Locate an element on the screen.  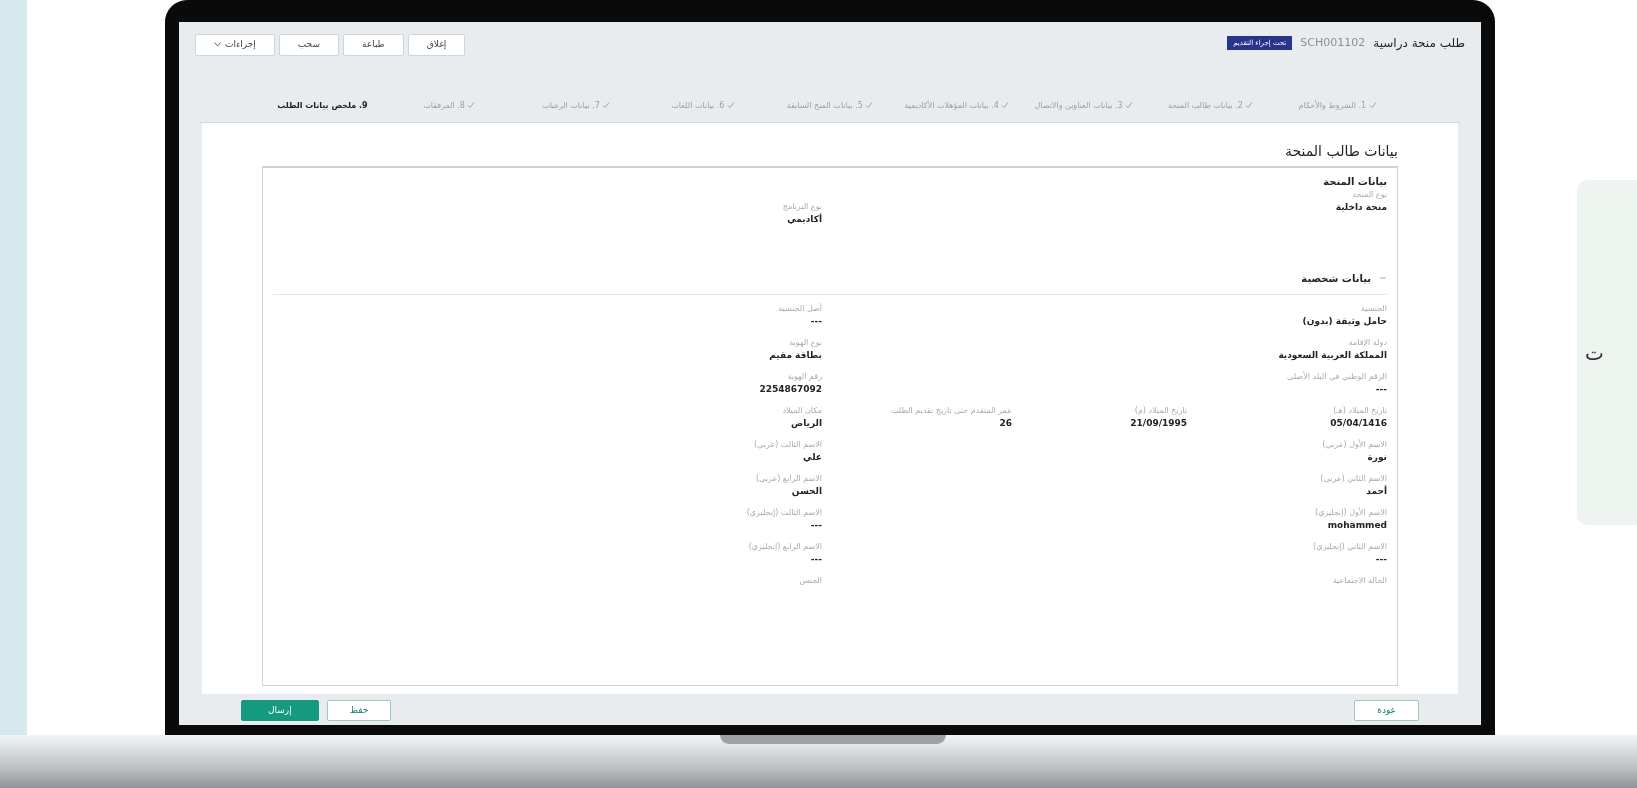
field-label: دولة الإقامة is located at coordinates (1367, 342).